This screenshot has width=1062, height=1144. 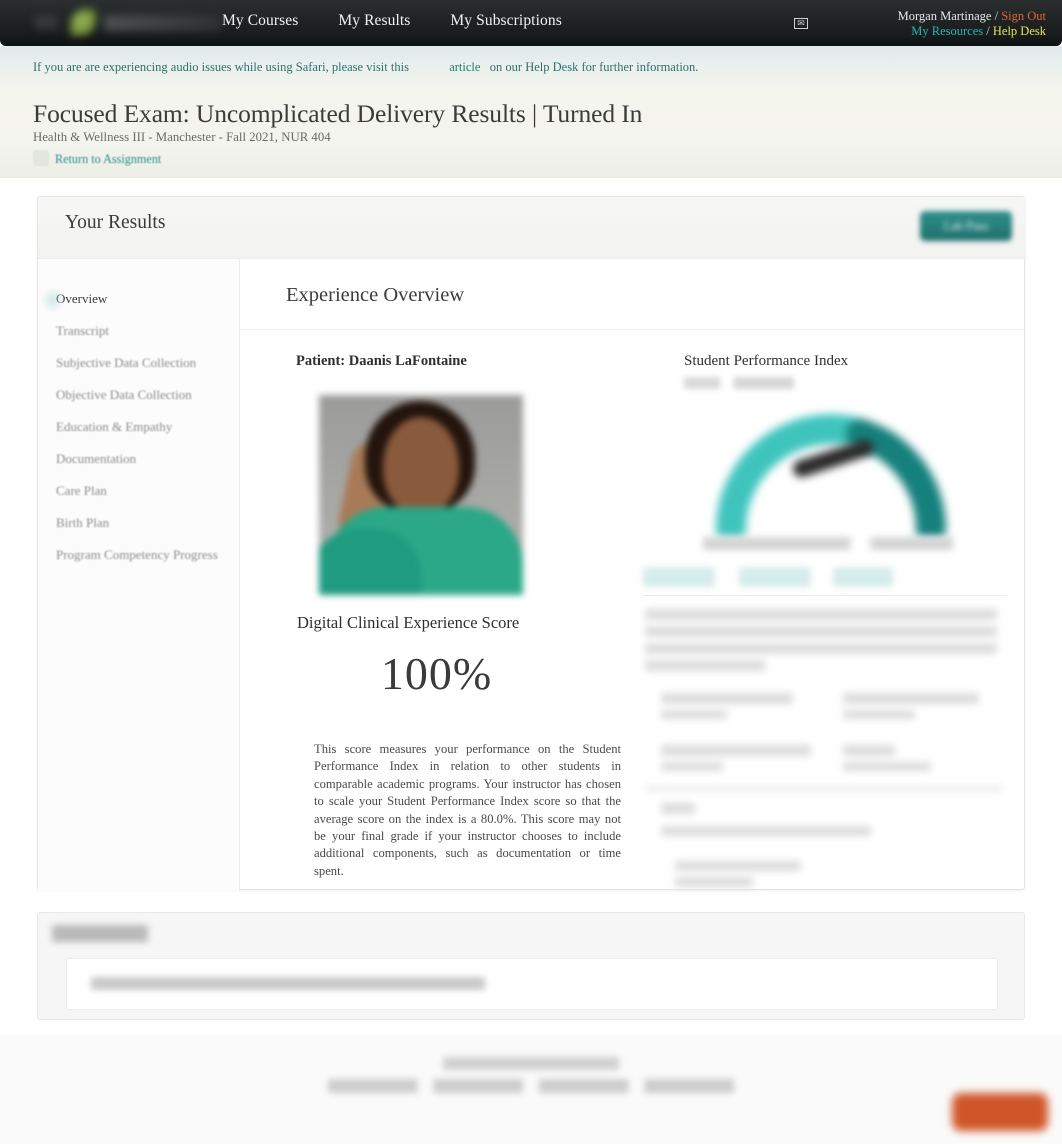 What do you see at coordinates (966, 226) in the screenshot?
I see `lab-pass-button: Lab Pass` at bounding box center [966, 226].